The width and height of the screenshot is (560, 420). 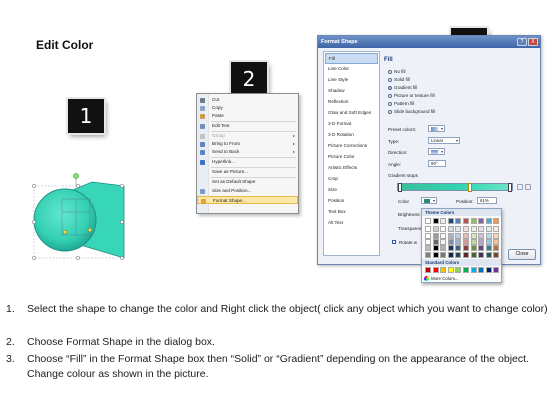 I want to click on nav-item-glow-soft-edges: Glow and Soft Edges, so click(x=351, y=113).